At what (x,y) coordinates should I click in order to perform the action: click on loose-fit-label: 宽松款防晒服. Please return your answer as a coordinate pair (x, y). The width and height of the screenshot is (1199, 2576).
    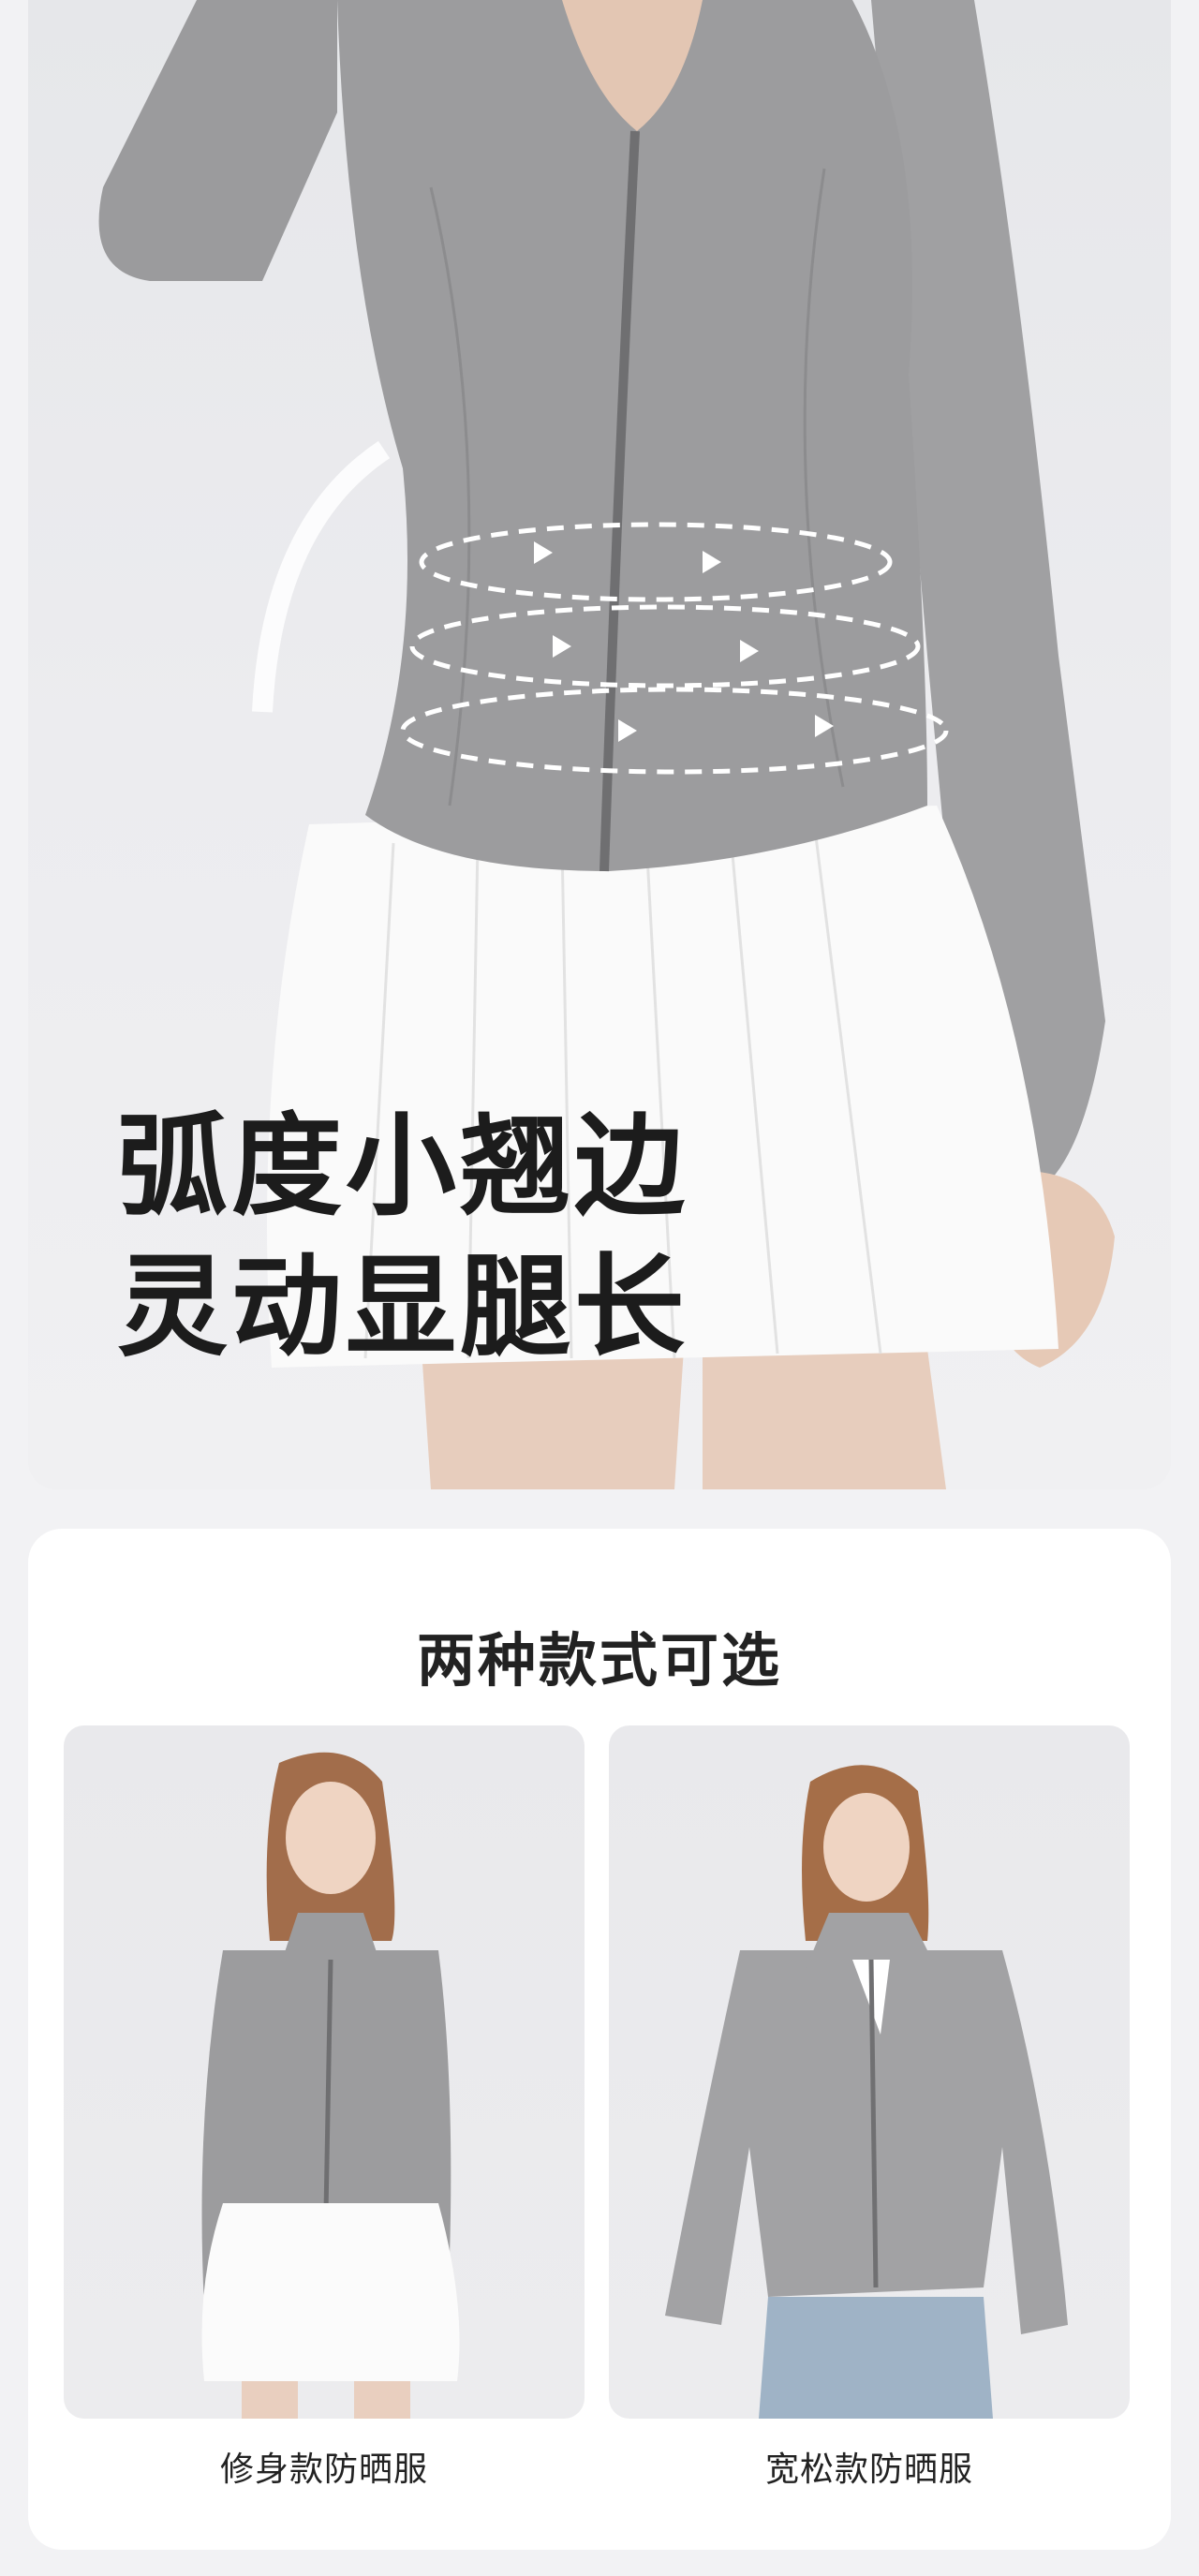
    Looking at the image, I should click on (868, 2470).